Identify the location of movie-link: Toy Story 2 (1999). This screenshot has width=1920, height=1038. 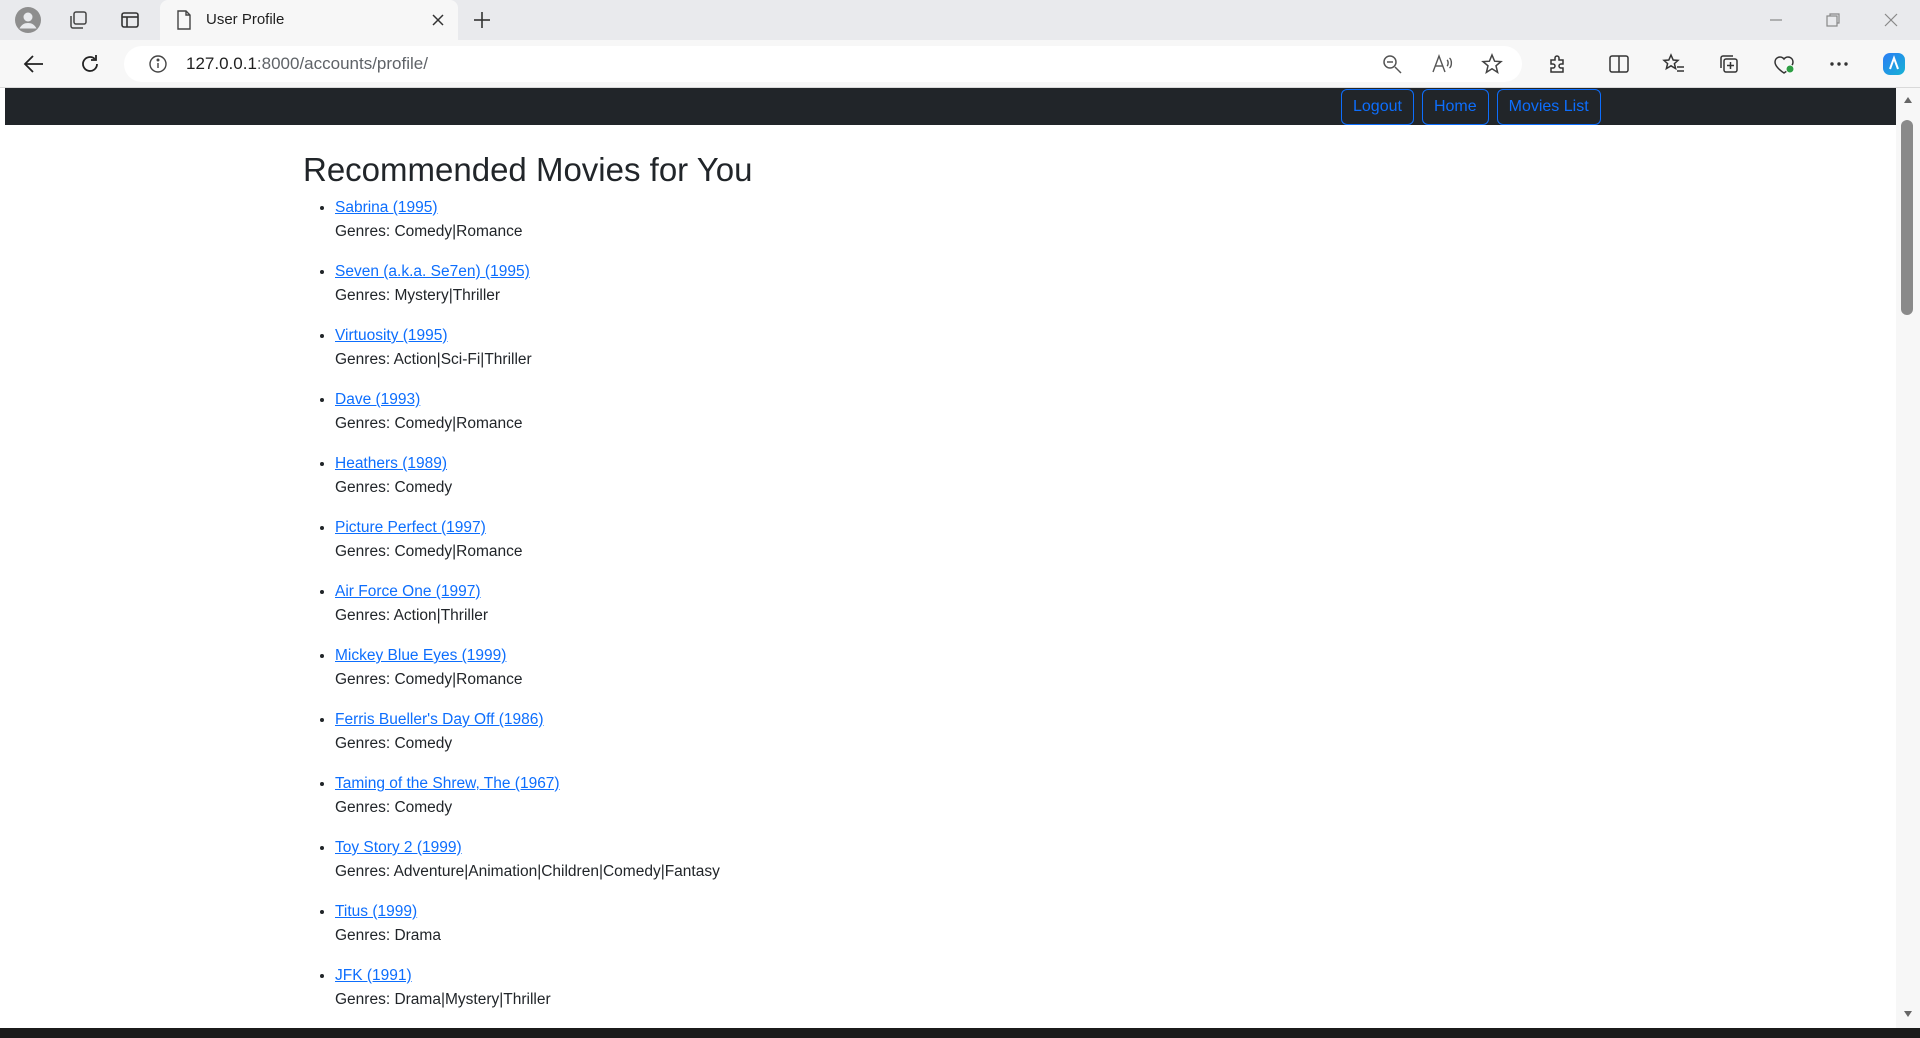
(398, 847).